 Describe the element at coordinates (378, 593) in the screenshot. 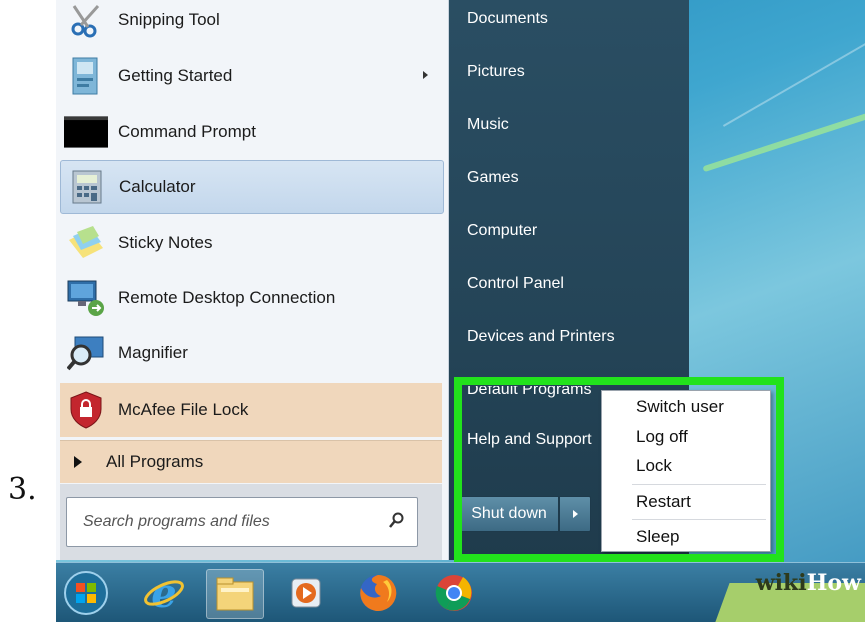

I see `firefox-icon` at that location.